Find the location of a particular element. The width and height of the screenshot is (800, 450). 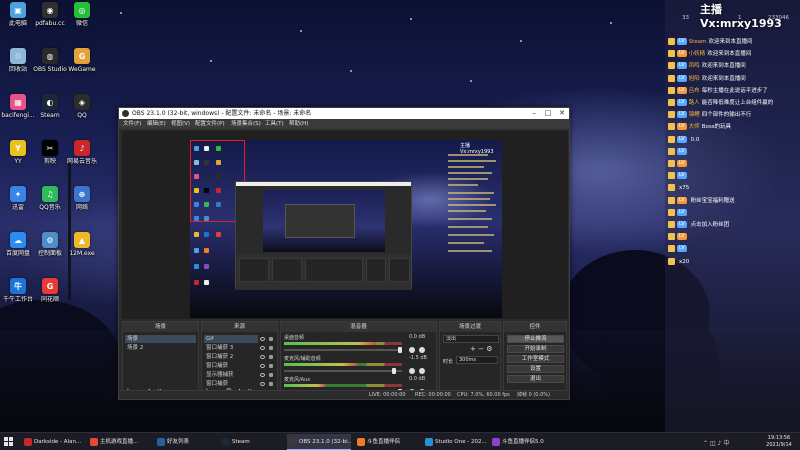

network-tray-icon: ◫ is located at coordinates (713, 443).